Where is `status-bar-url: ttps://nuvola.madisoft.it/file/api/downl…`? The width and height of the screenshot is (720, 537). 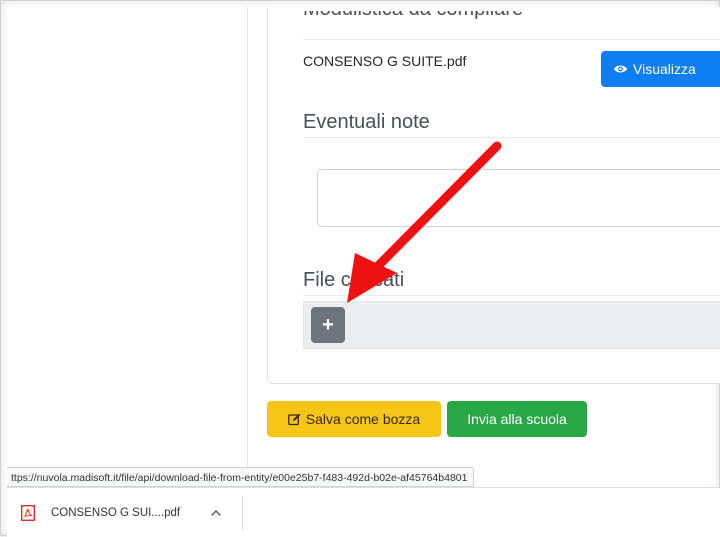
status-bar-url: ttps://nuvola.madisoft.it/file/api/downl… is located at coordinates (241, 477).